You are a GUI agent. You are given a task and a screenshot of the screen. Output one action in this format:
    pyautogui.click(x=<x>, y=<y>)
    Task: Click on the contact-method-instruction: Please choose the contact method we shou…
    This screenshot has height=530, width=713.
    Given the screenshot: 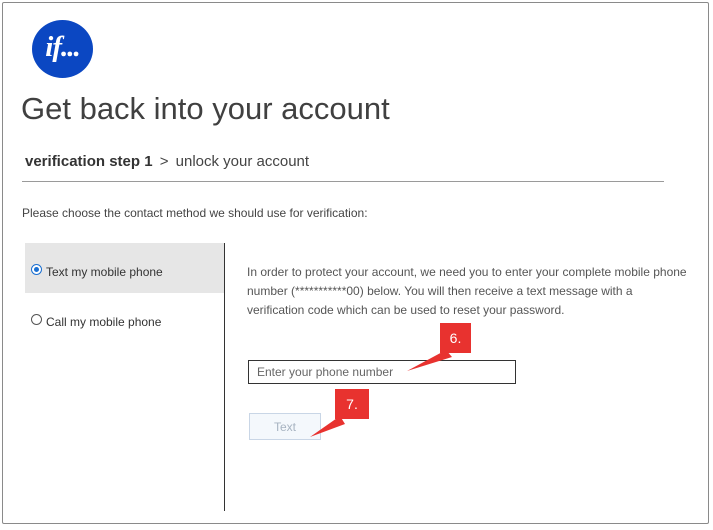 What is the action you would take?
    pyautogui.click(x=195, y=213)
    